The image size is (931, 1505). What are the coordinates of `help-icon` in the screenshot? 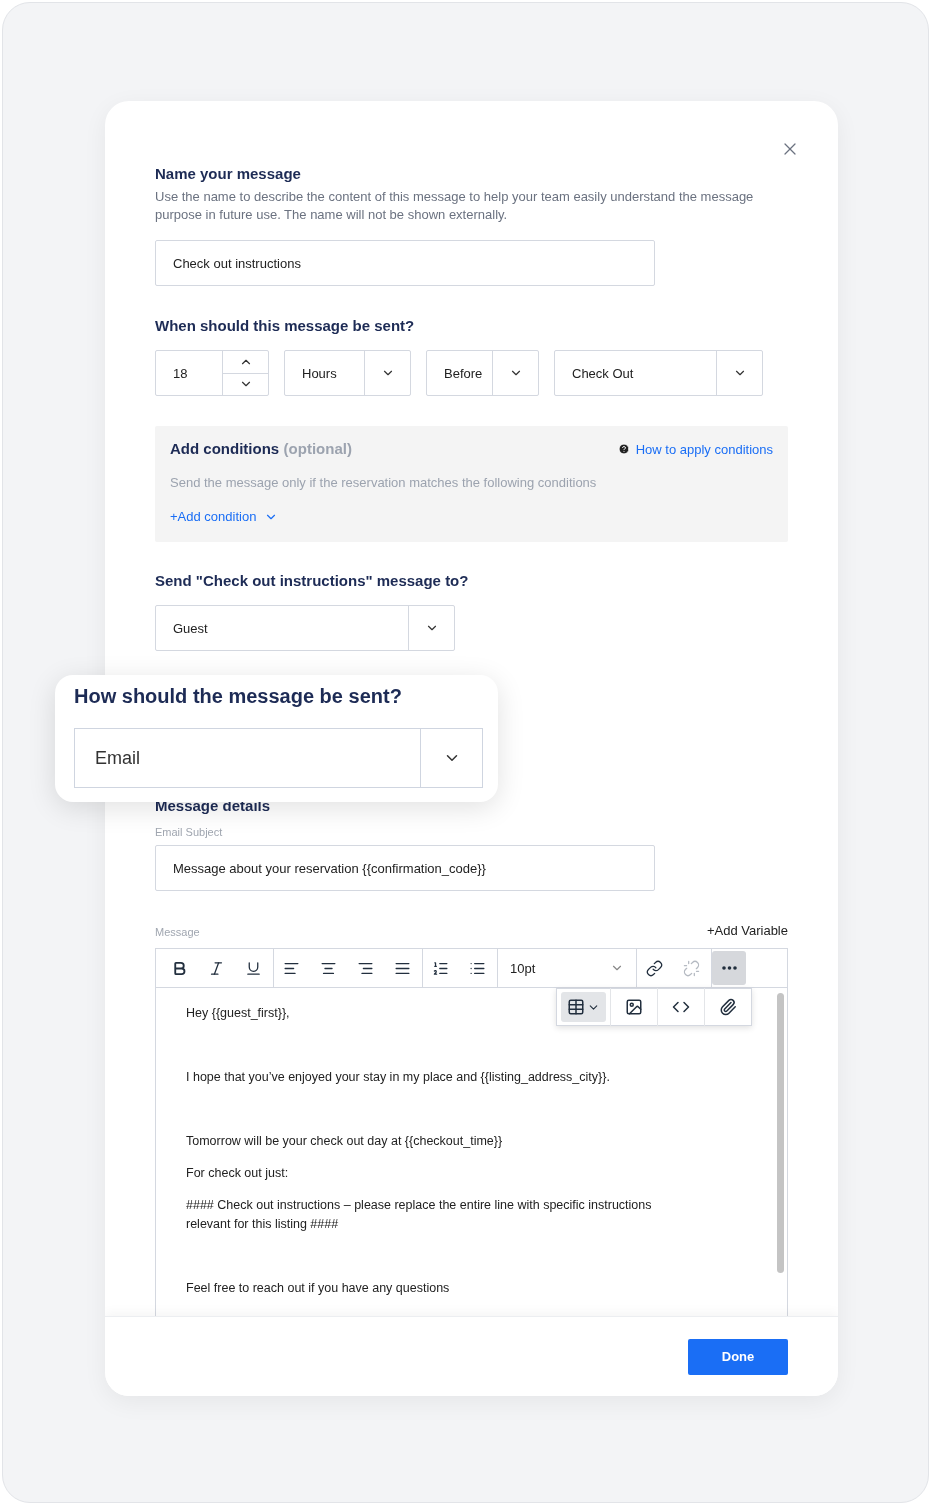 It's located at (623, 449).